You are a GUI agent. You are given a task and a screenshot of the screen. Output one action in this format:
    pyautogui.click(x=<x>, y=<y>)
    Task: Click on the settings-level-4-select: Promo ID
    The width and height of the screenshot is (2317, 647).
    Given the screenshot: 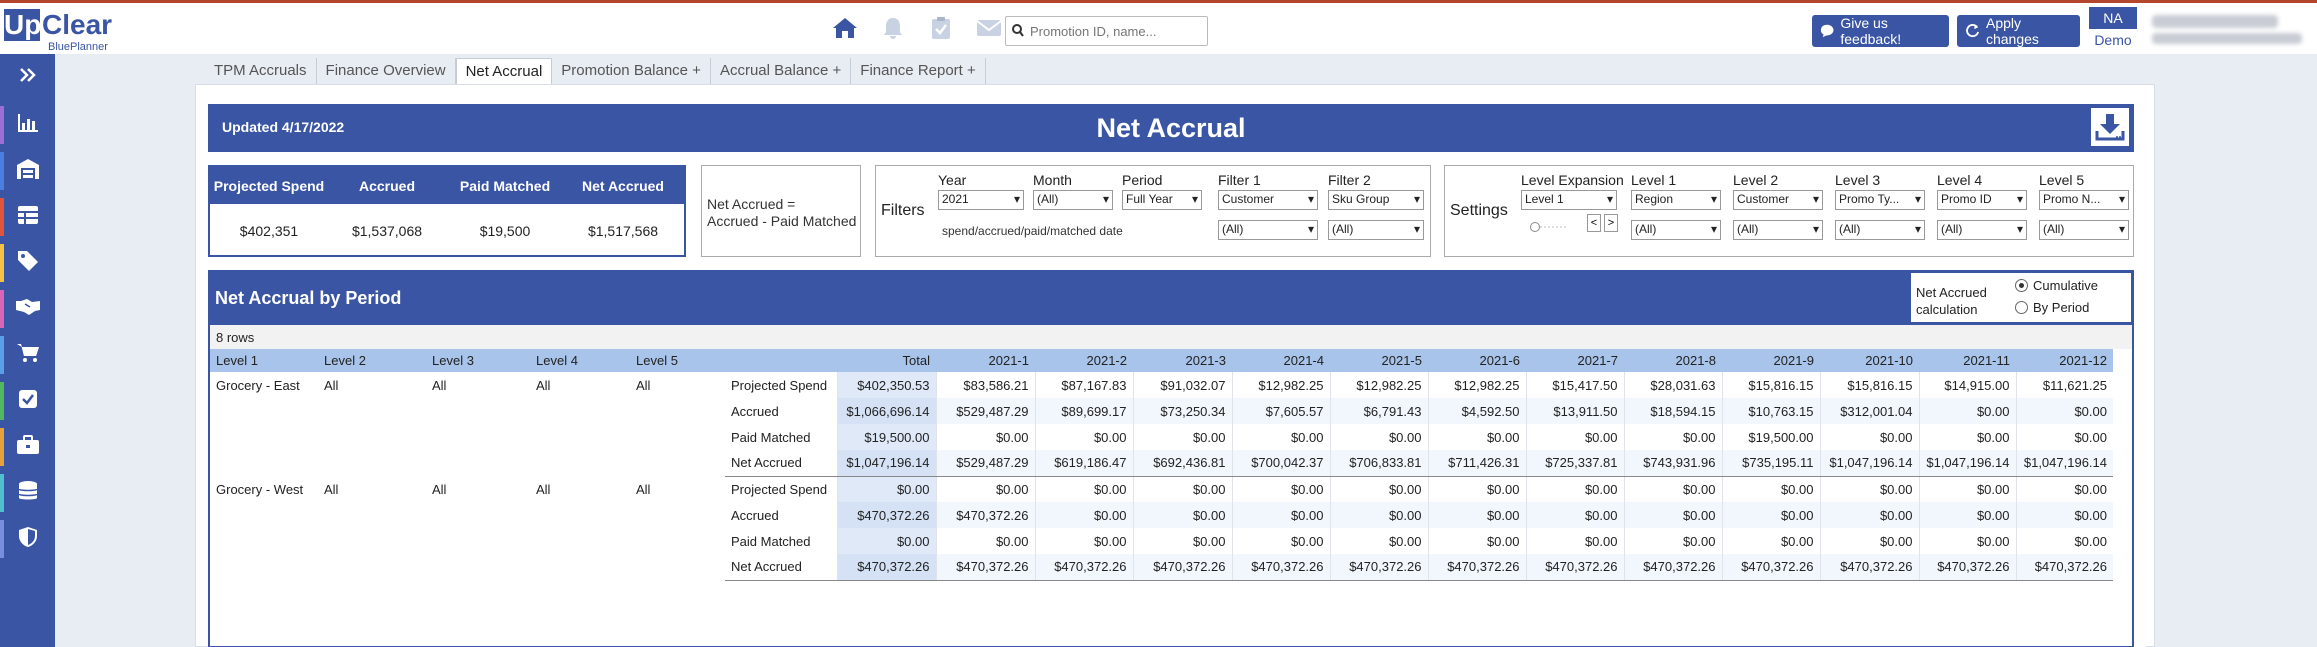 What is the action you would take?
    pyautogui.click(x=1982, y=200)
    